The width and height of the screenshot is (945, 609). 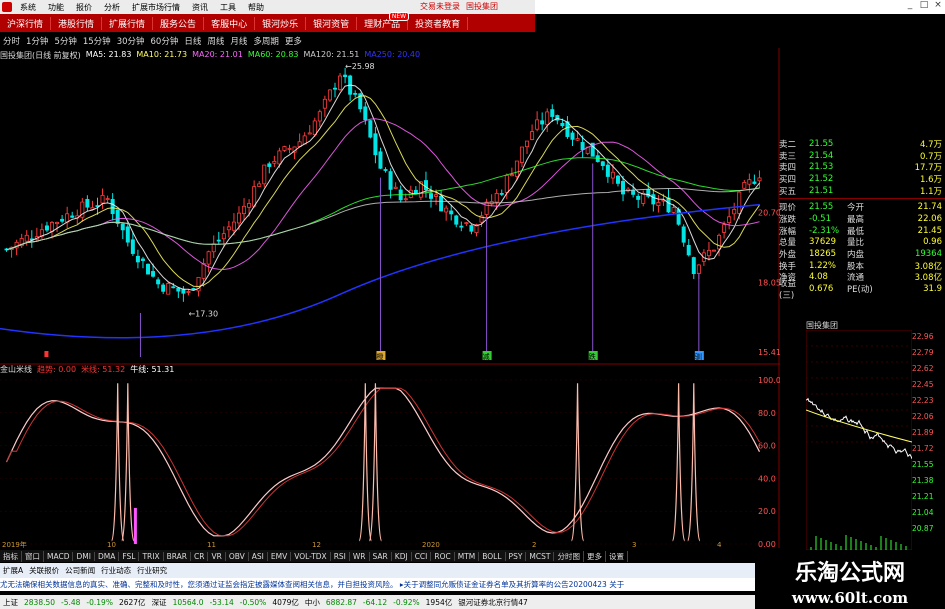 What do you see at coordinates (438, 23) in the screenshot?
I see `nav-tab-8: 投资者教育` at bounding box center [438, 23].